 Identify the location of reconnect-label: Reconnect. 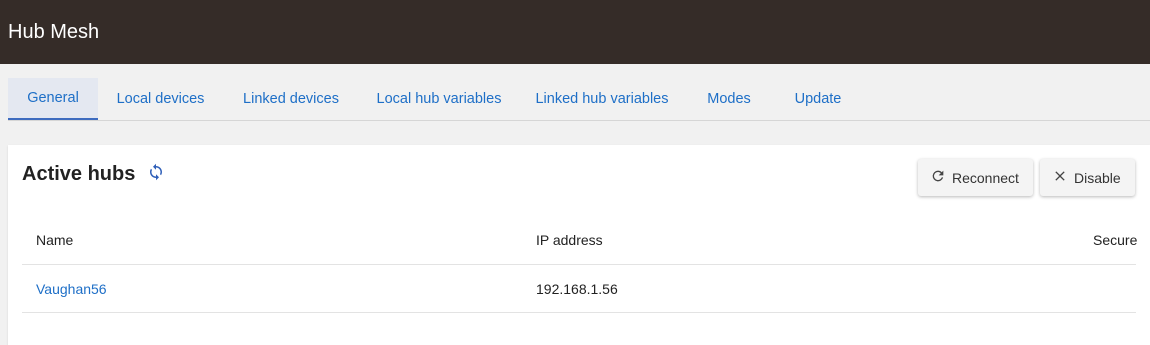
(985, 177).